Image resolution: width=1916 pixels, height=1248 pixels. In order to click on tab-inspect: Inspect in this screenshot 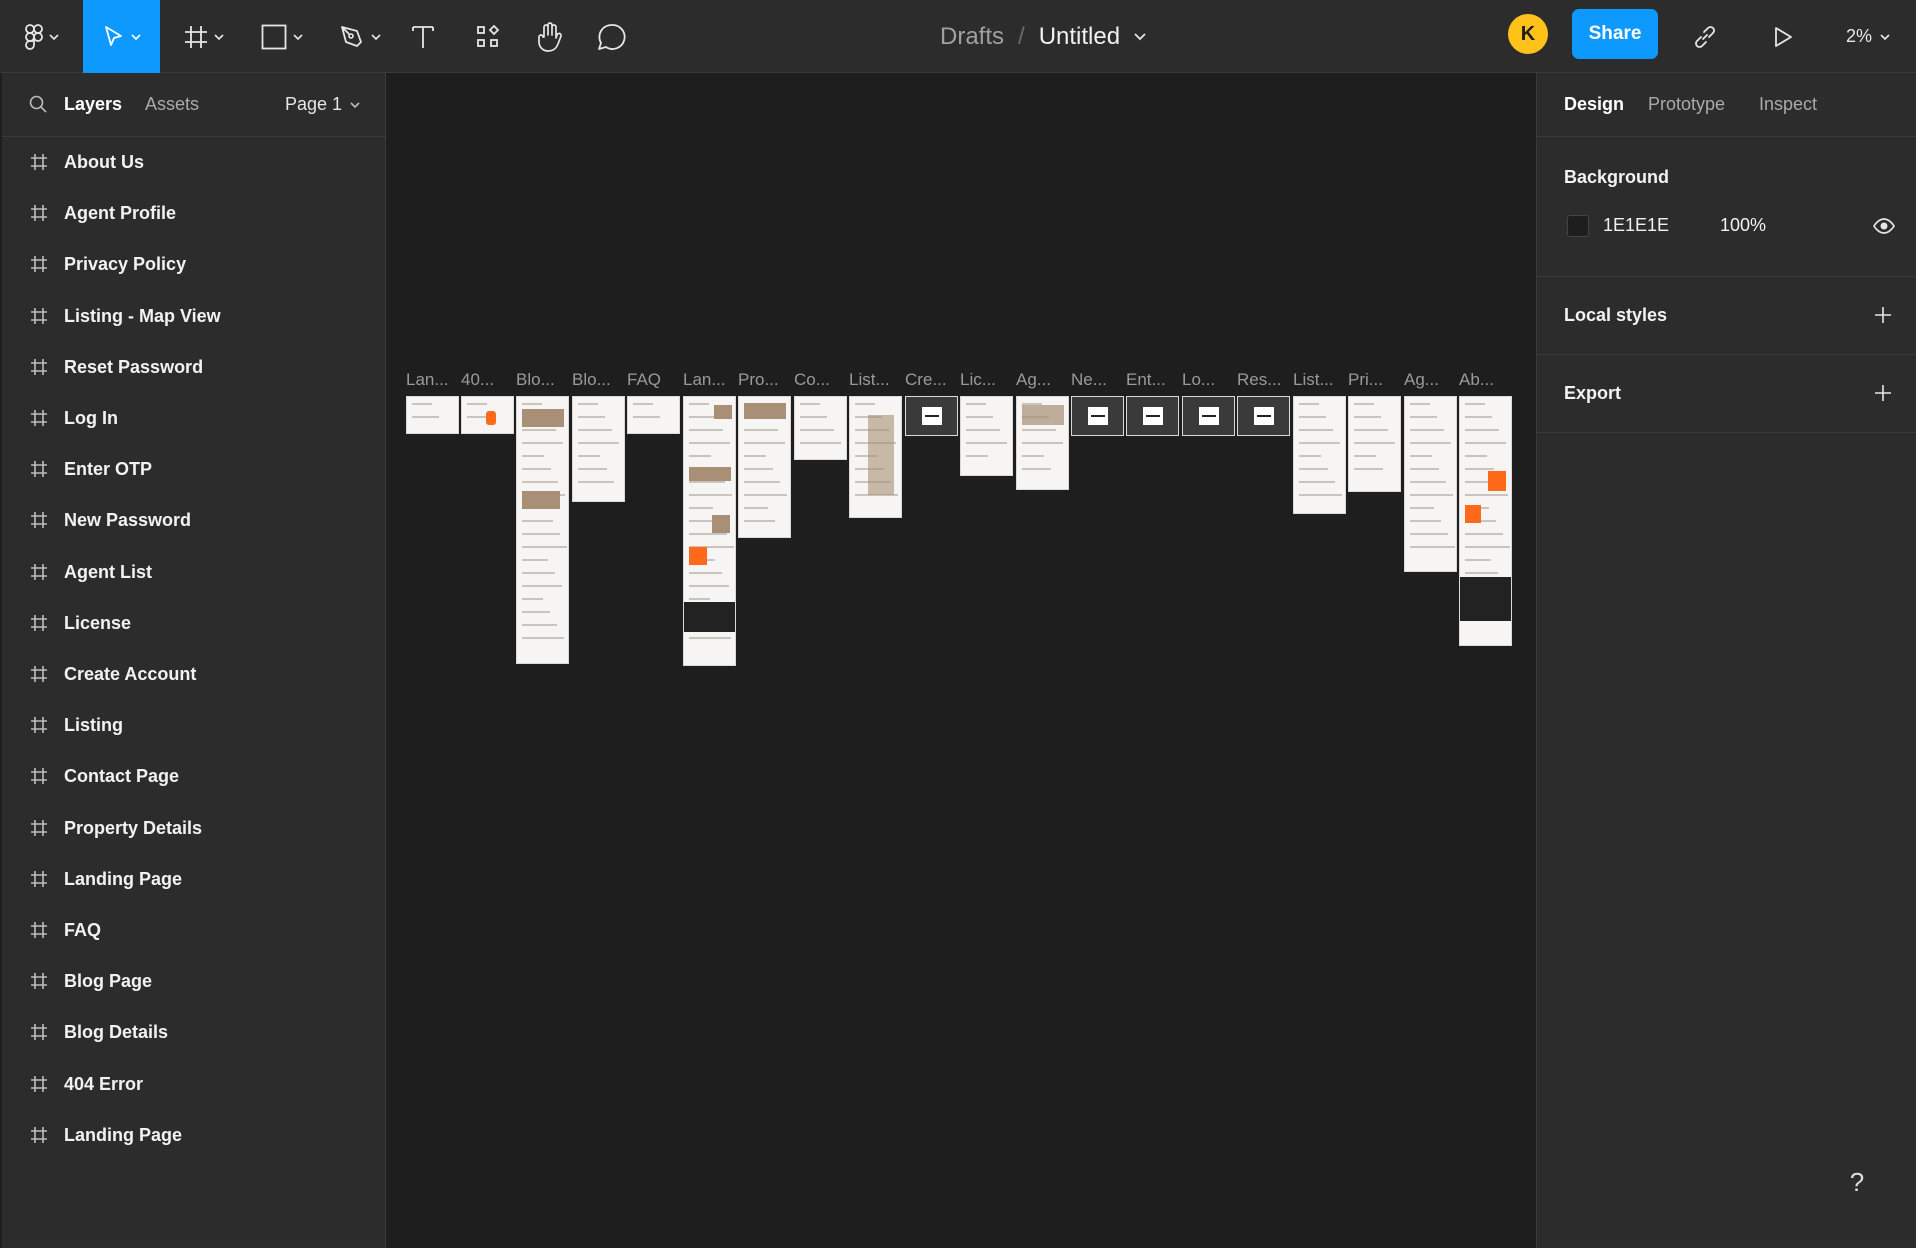, I will do `click(1788, 104)`.